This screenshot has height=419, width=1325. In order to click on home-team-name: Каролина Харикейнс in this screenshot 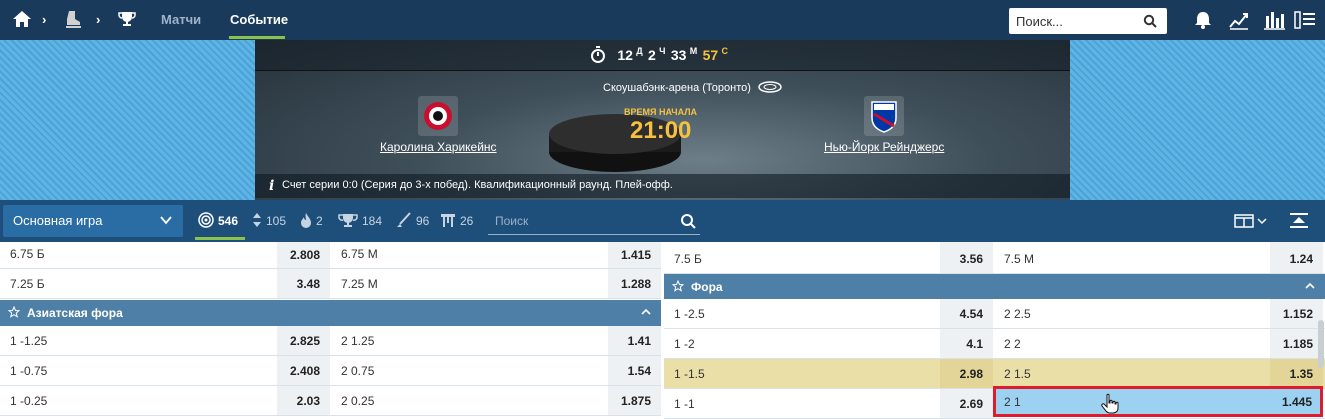, I will do `click(438, 147)`.